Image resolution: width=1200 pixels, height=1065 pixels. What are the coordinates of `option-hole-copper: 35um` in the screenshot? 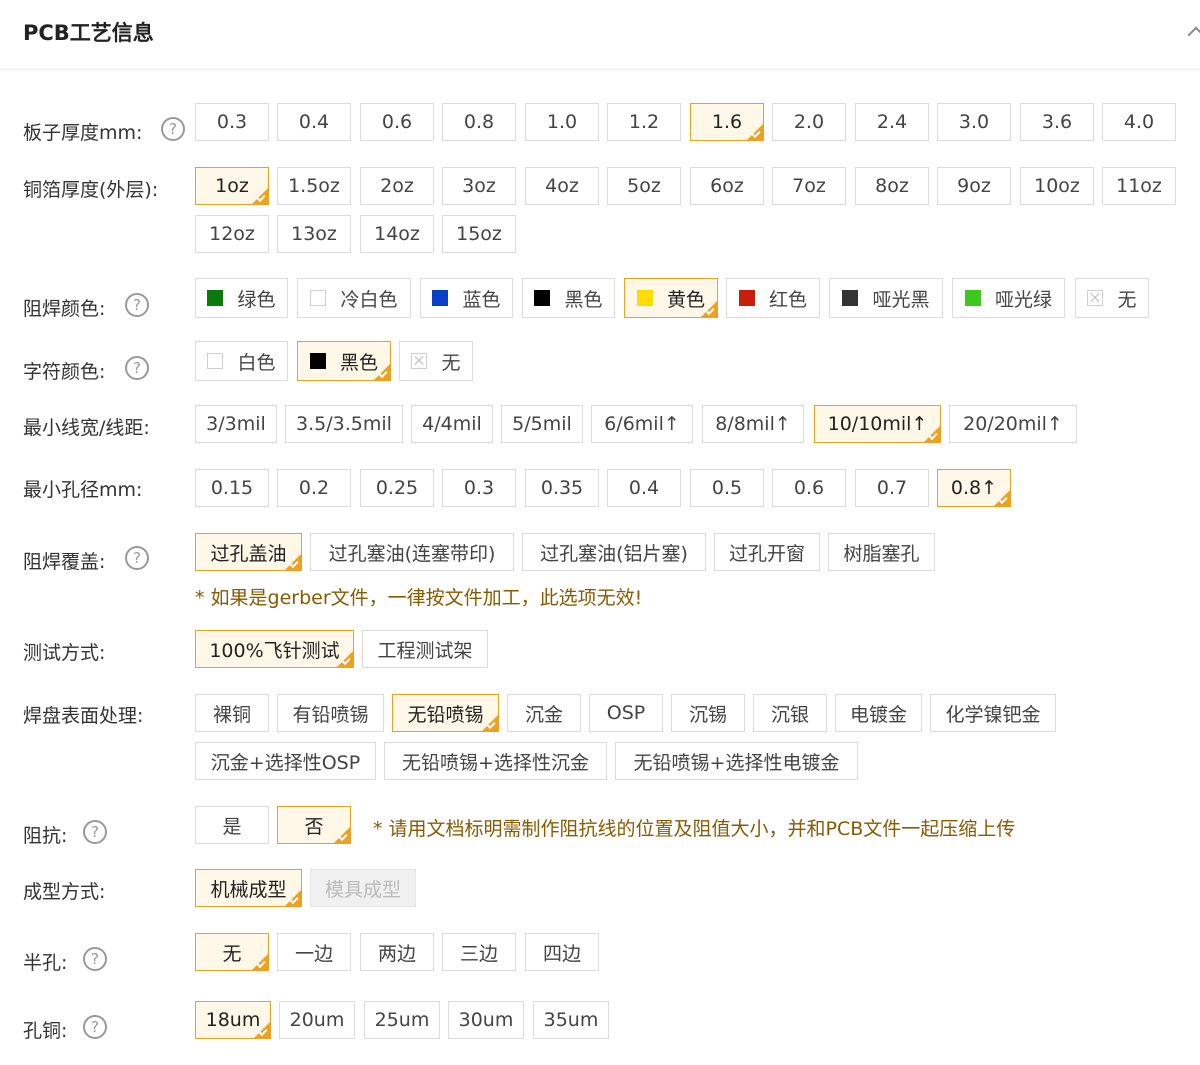 It's located at (571, 1020).